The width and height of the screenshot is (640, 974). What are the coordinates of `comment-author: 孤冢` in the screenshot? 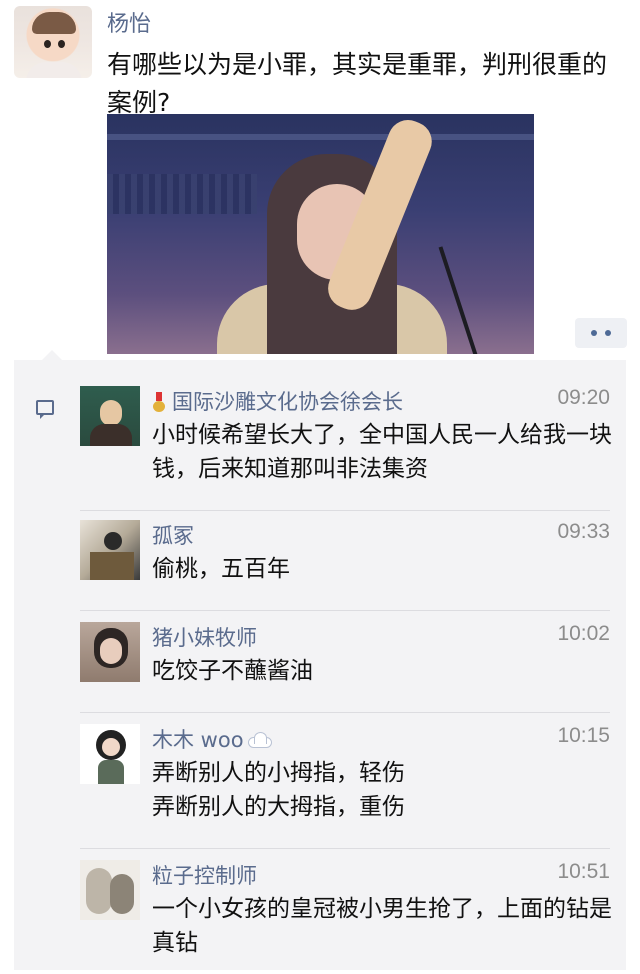 It's located at (173, 535).